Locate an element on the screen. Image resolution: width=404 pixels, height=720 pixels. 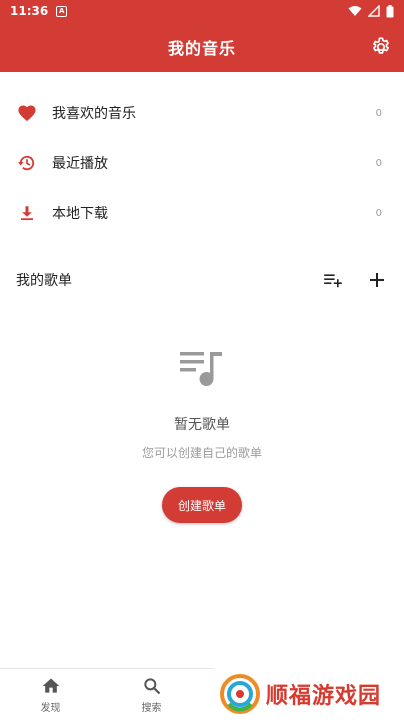
menu-item-downloads: 本地下载 0 is located at coordinates (202, 213).